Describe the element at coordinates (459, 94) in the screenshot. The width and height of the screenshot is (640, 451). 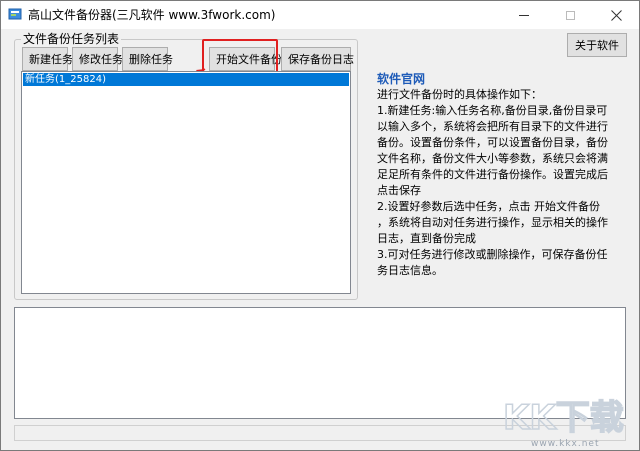
I see `info-text: 进行文件备份时的具体操作如下：` at that location.